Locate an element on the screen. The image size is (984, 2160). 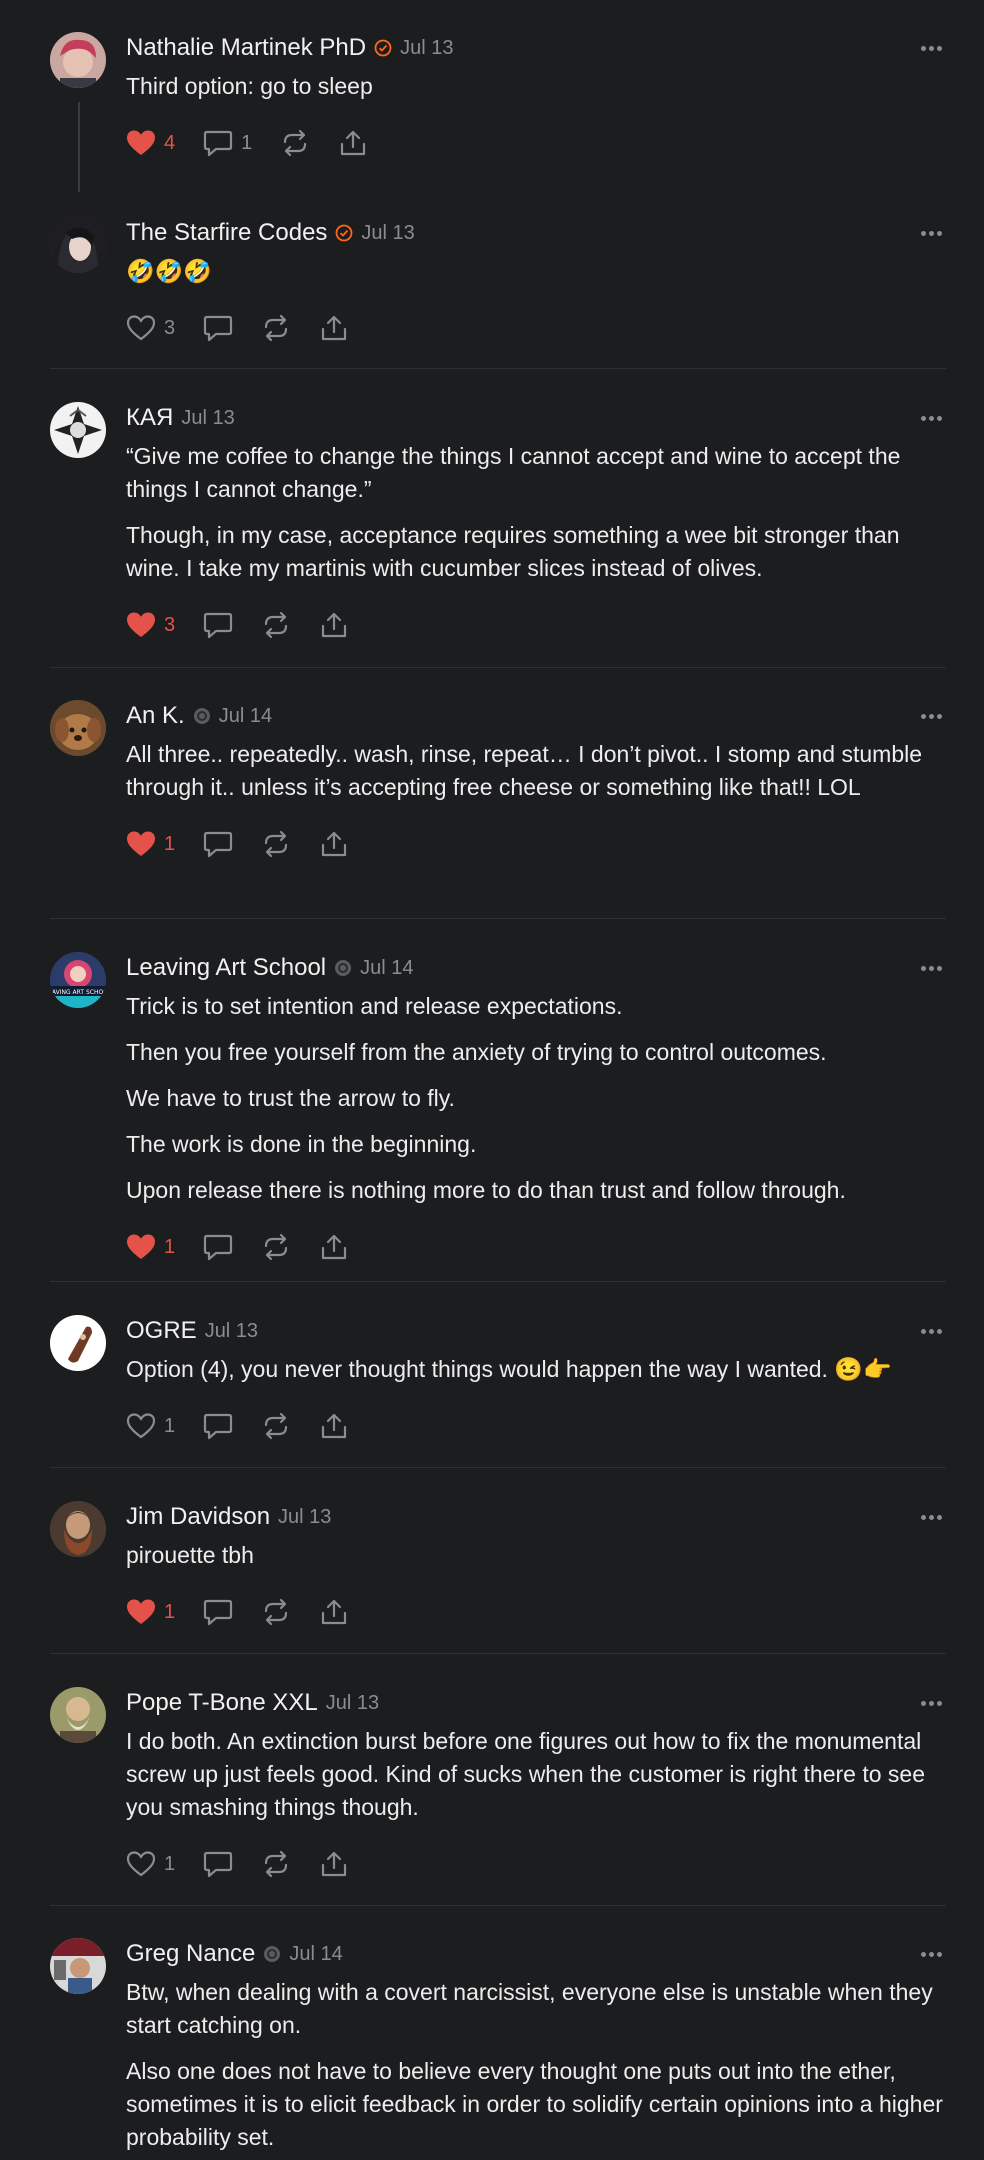
author-name: An K. is located at coordinates (155, 716).